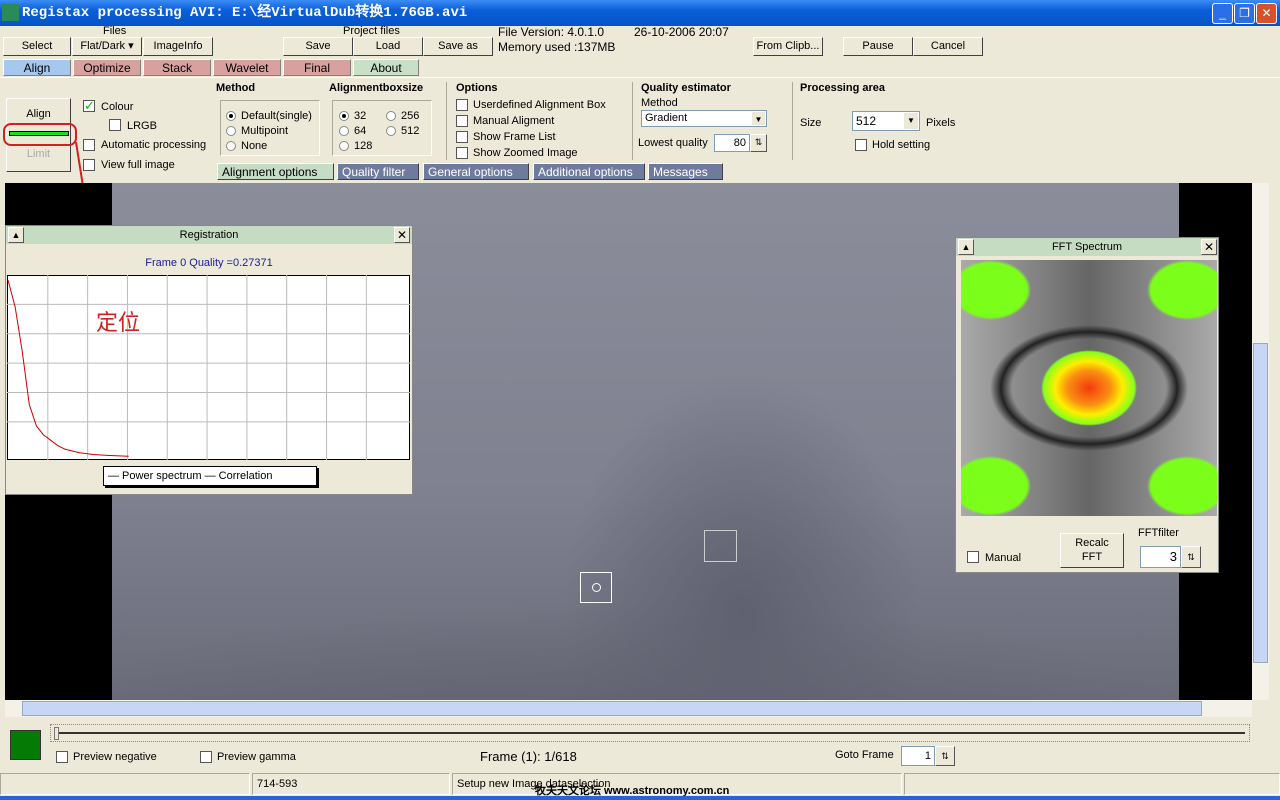  What do you see at coordinates (37, 46) in the screenshot?
I see `select-button: Select` at bounding box center [37, 46].